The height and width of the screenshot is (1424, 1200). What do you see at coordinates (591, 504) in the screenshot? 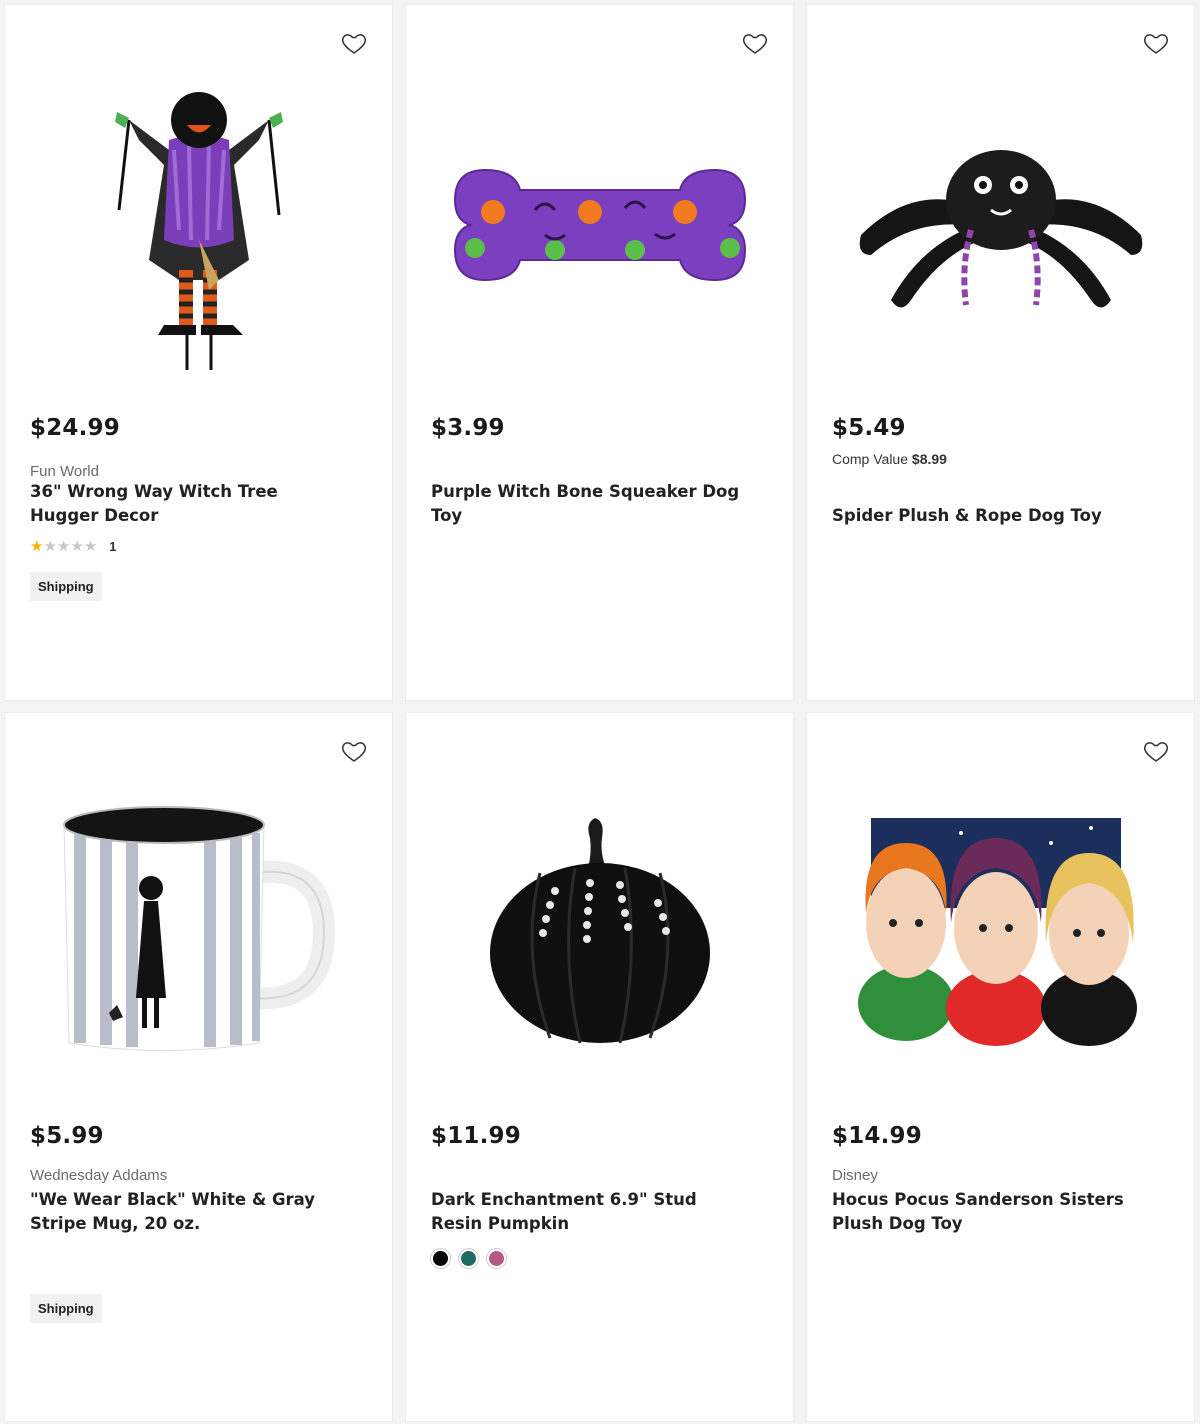
I see `product-name: Purple Witch Bone Squeaker Dog Toy` at bounding box center [591, 504].